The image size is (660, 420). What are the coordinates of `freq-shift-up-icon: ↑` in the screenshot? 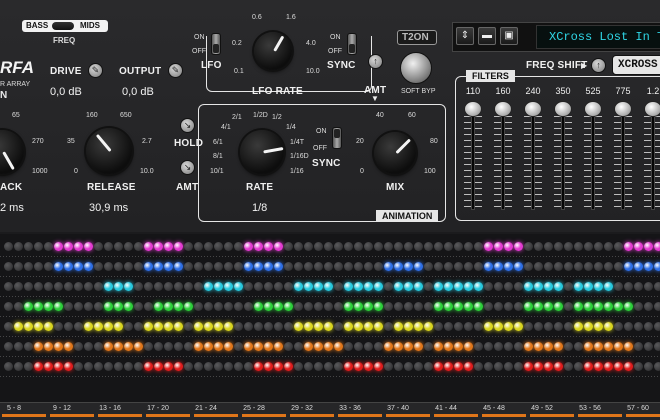 It's located at (598, 65).